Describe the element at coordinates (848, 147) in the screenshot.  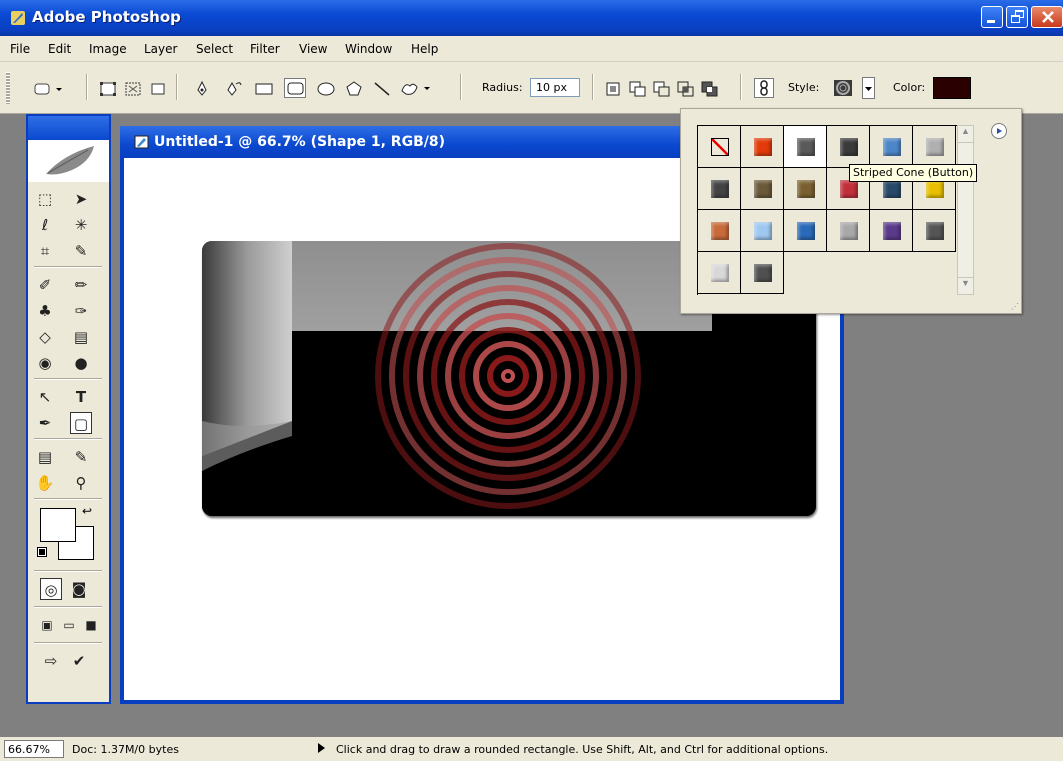
I see `striped-cone-button-style` at that location.